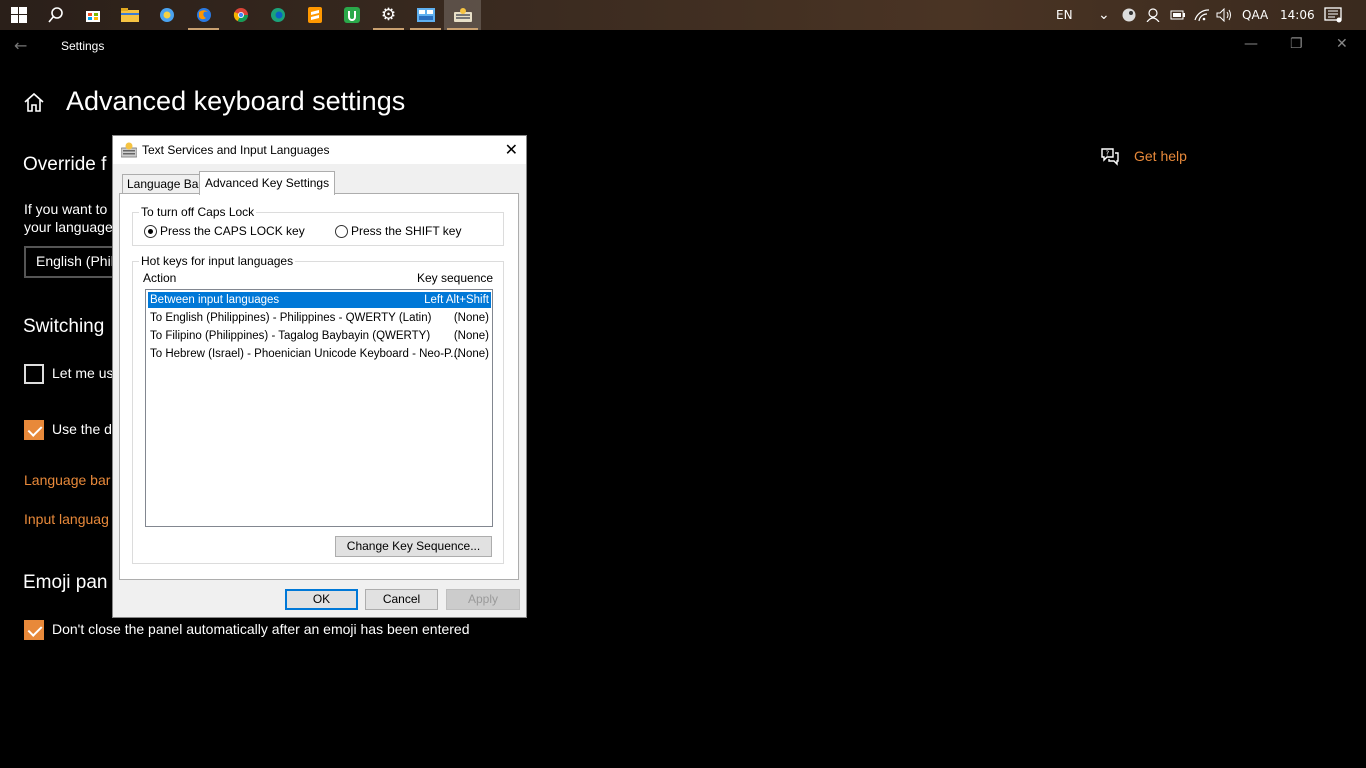 Image resolution: width=1366 pixels, height=768 pixels. I want to click on list-item-action: Between input languages, so click(215, 300).